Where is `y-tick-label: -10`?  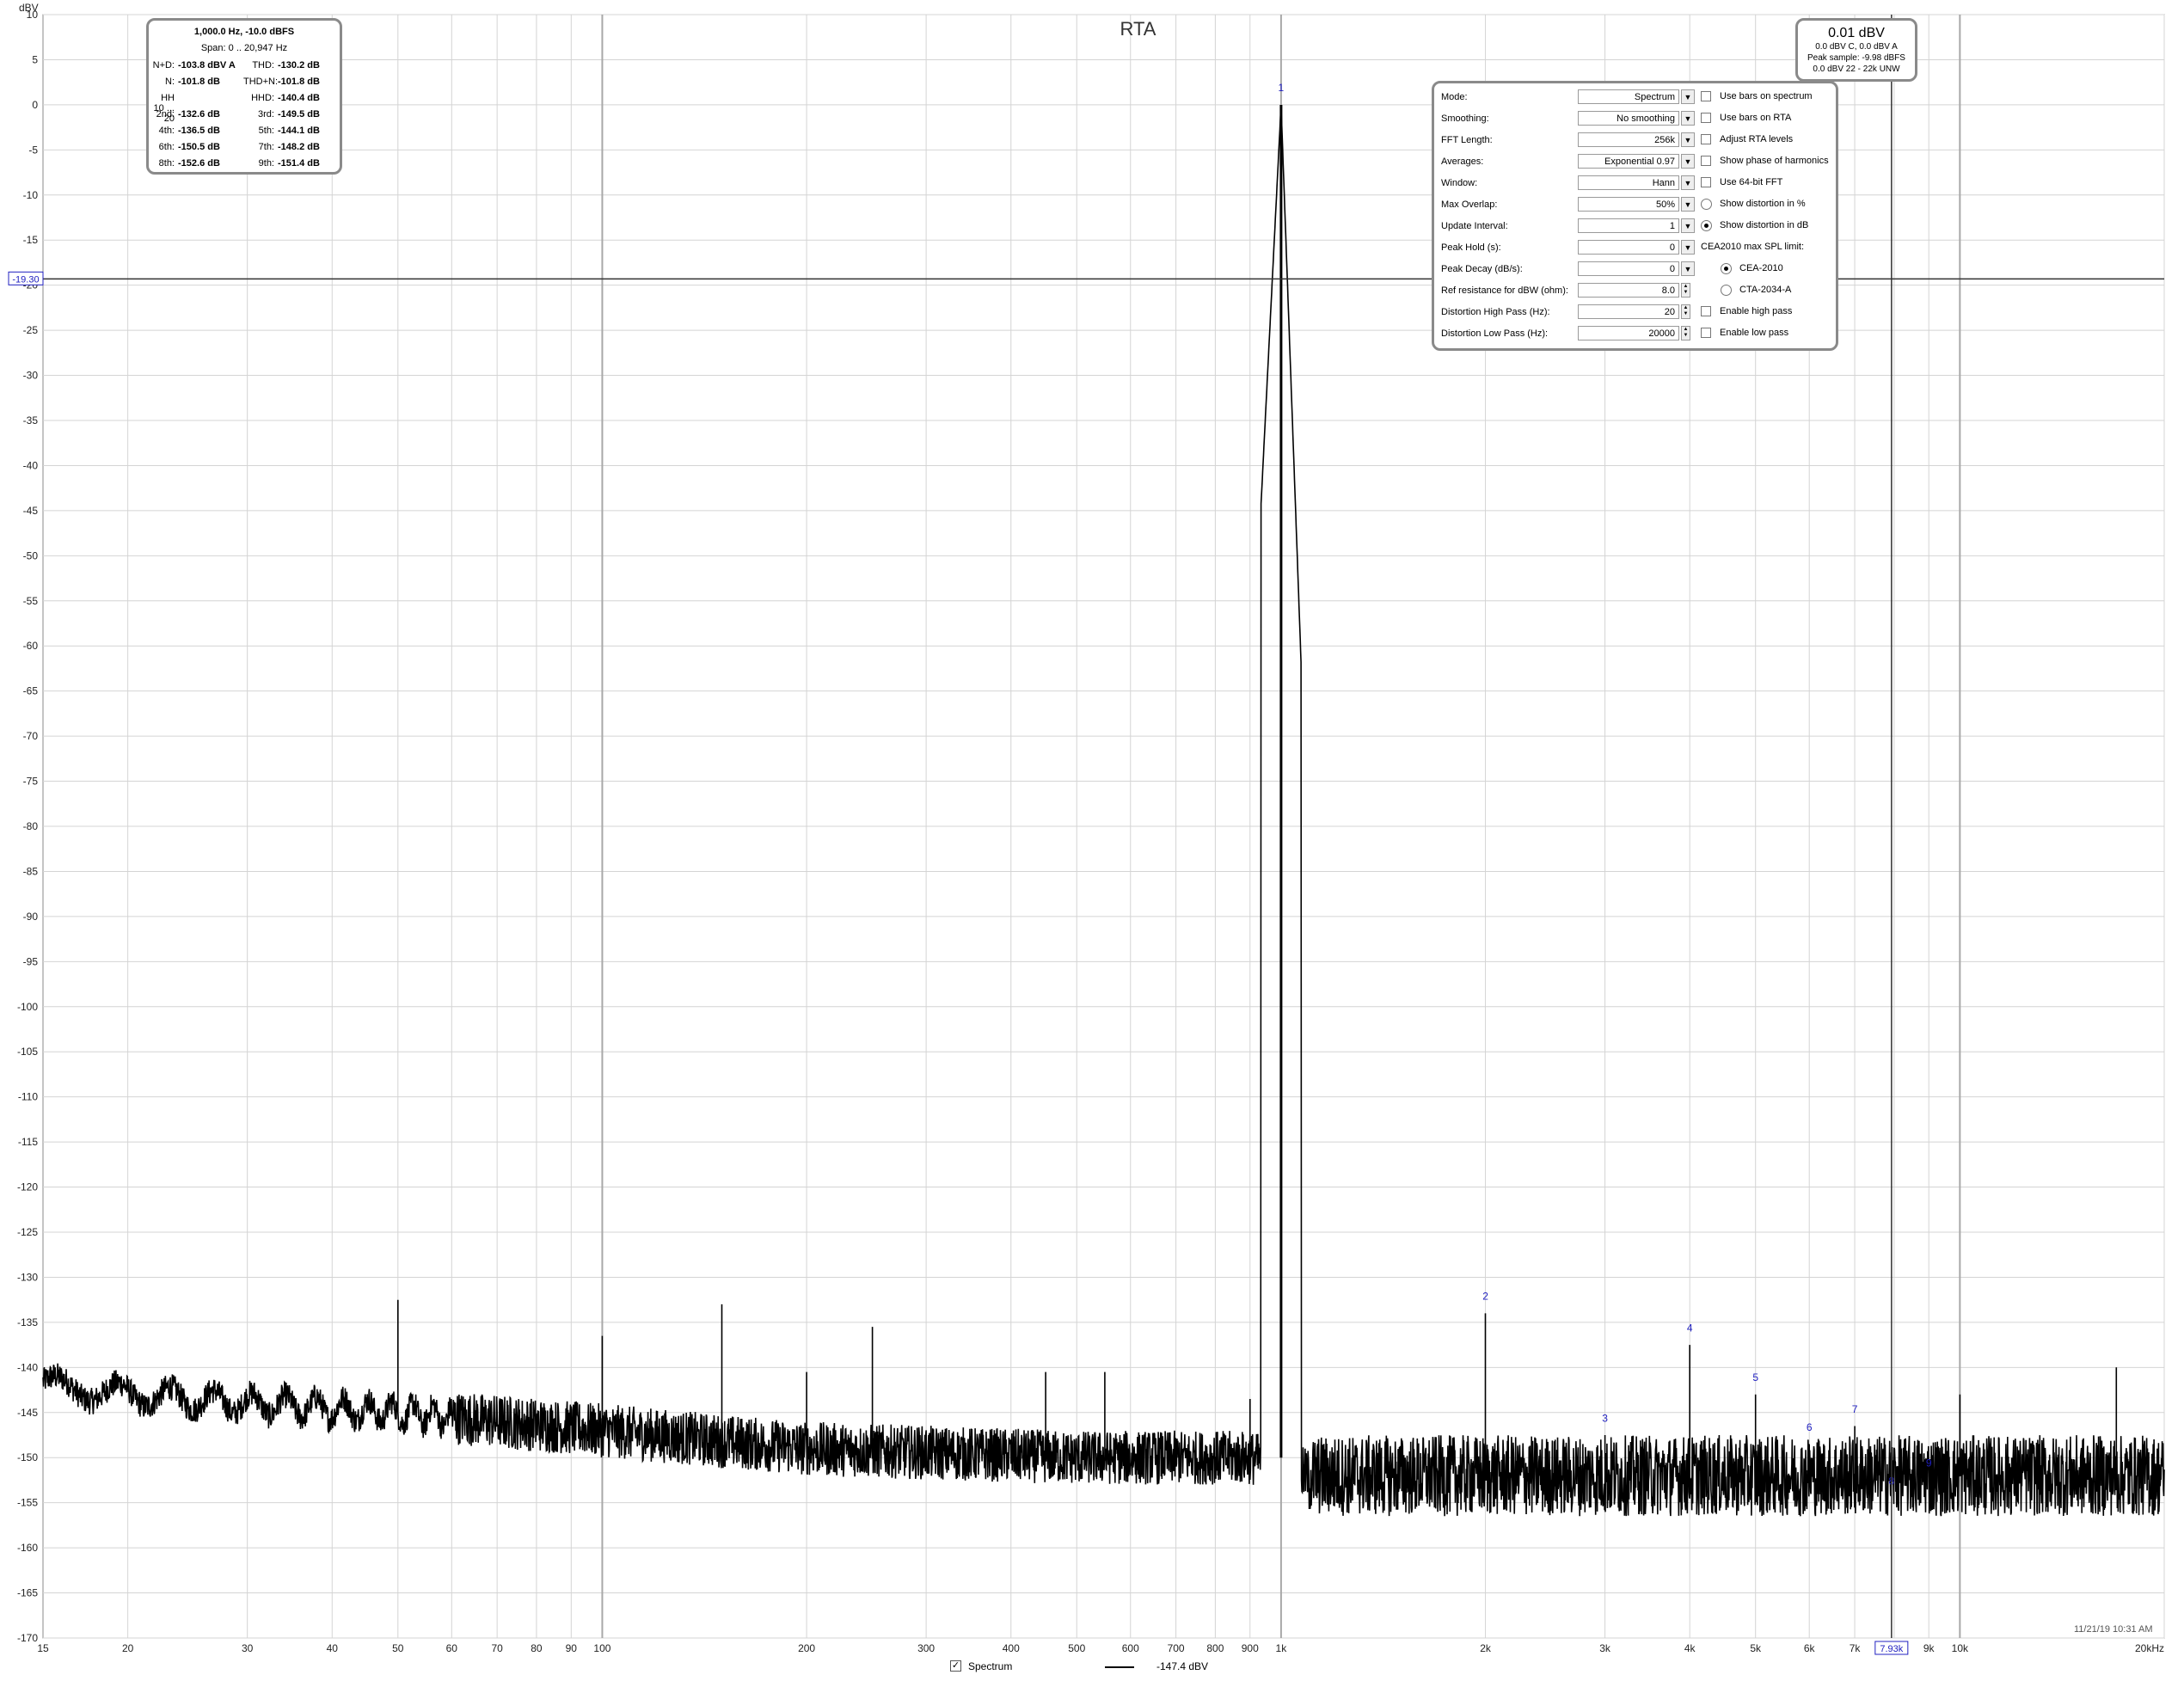 y-tick-label: -10 is located at coordinates (31, 195).